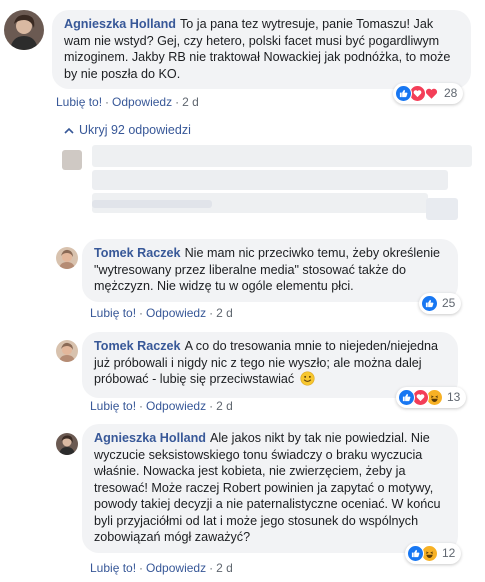 The image size is (485, 582). I want to click on reaction-count: 25, so click(449, 303).